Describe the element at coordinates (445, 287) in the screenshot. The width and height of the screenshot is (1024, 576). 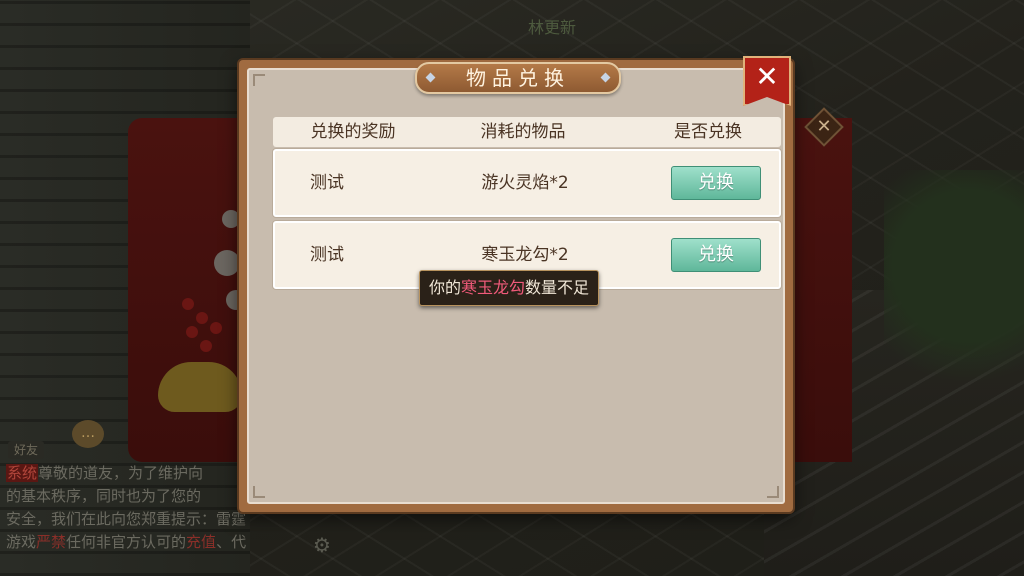
I see `toast-prefix: 你的` at that location.